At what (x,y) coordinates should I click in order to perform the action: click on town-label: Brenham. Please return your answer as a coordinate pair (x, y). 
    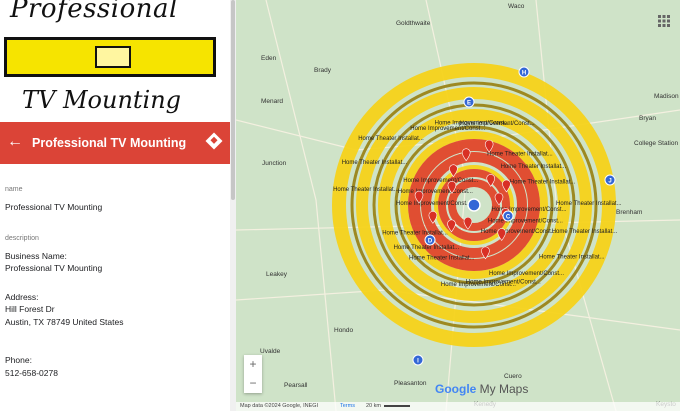
    Looking at the image, I should click on (629, 212).